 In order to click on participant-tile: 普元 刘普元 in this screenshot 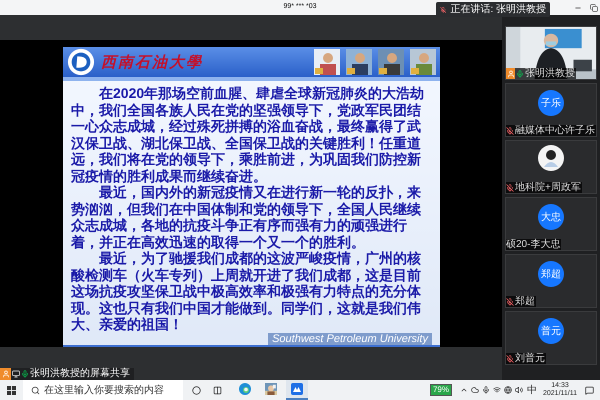, I will do `click(551, 338)`.